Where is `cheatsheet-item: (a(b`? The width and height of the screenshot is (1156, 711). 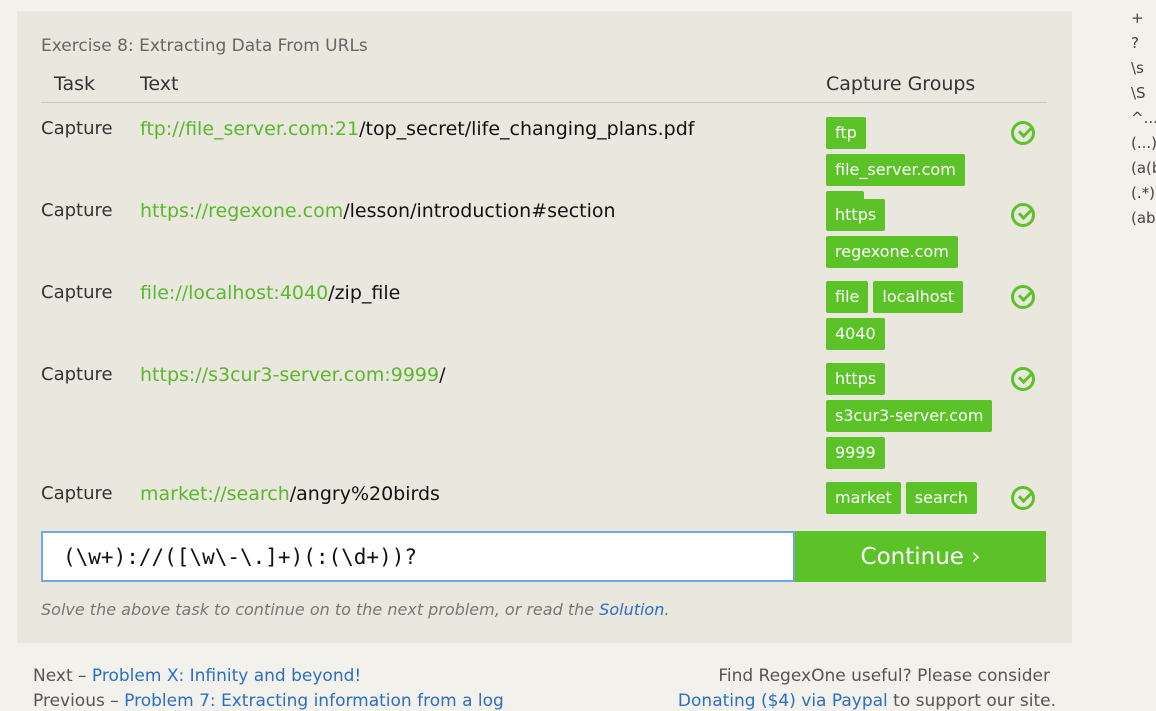 cheatsheet-item: (a(b is located at coordinates (1143, 168).